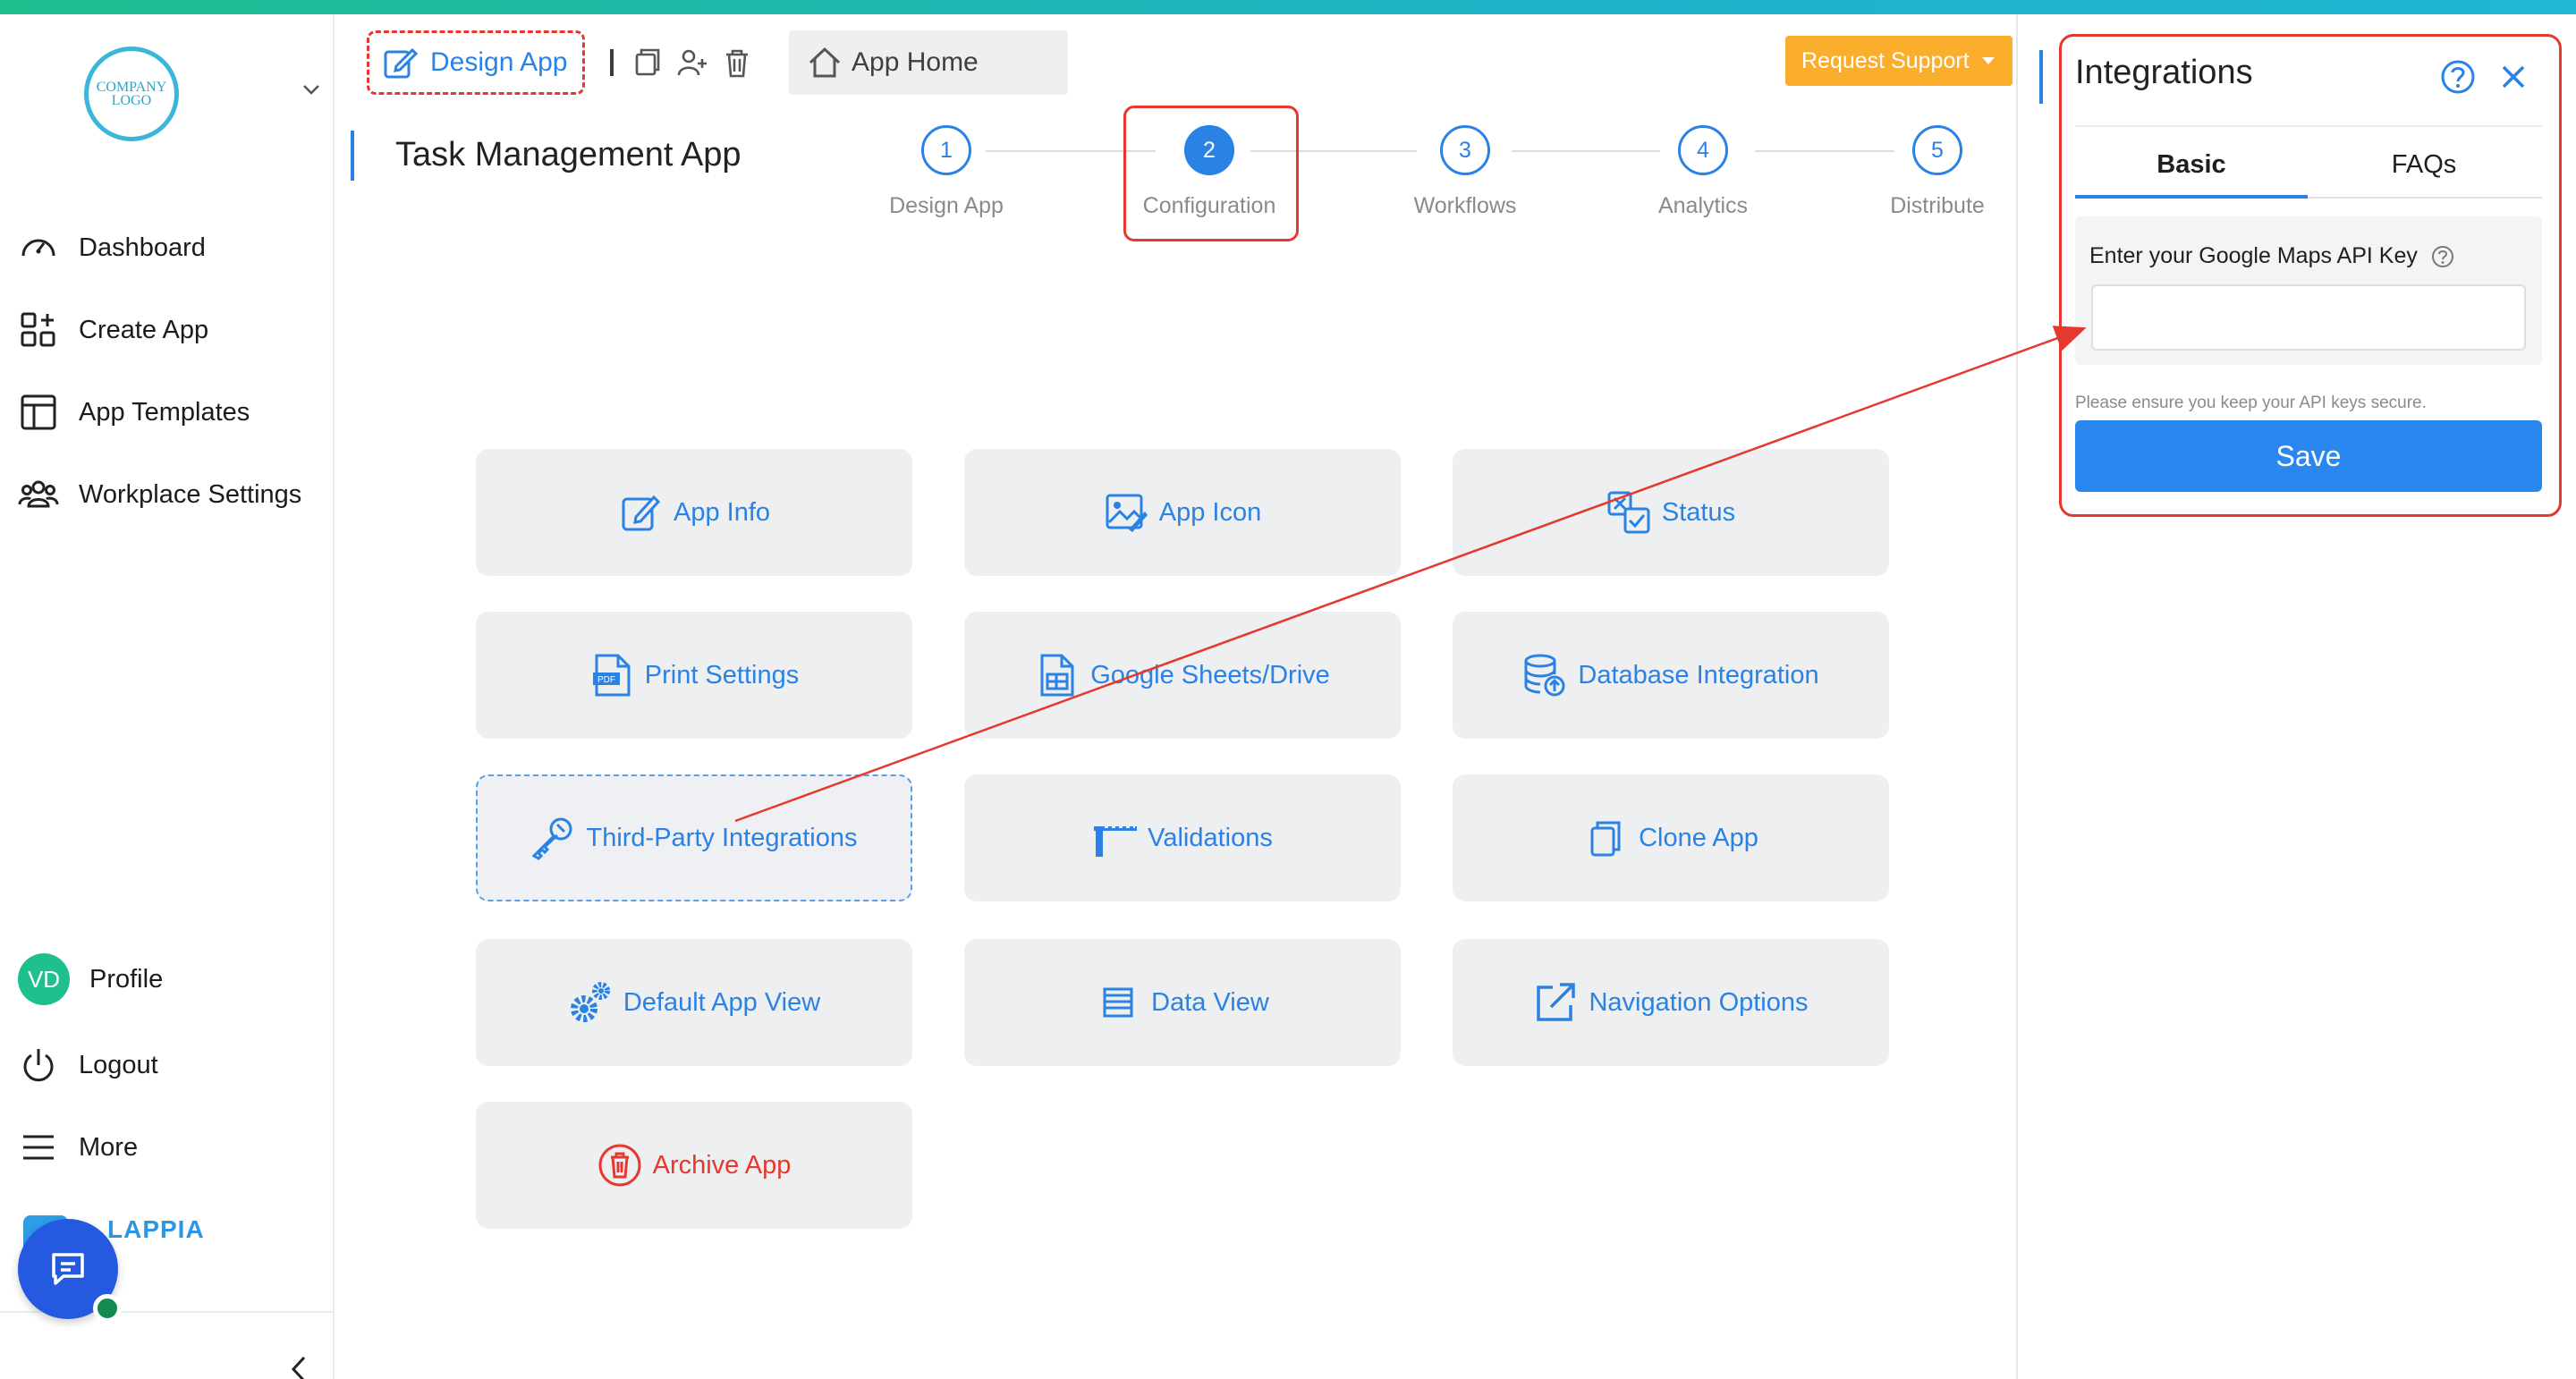 The width and height of the screenshot is (2576, 1379). What do you see at coordinates (946, 206) in the screenshot?
I see `step-label-design-app: Design App` at bounding box center [946, 206].